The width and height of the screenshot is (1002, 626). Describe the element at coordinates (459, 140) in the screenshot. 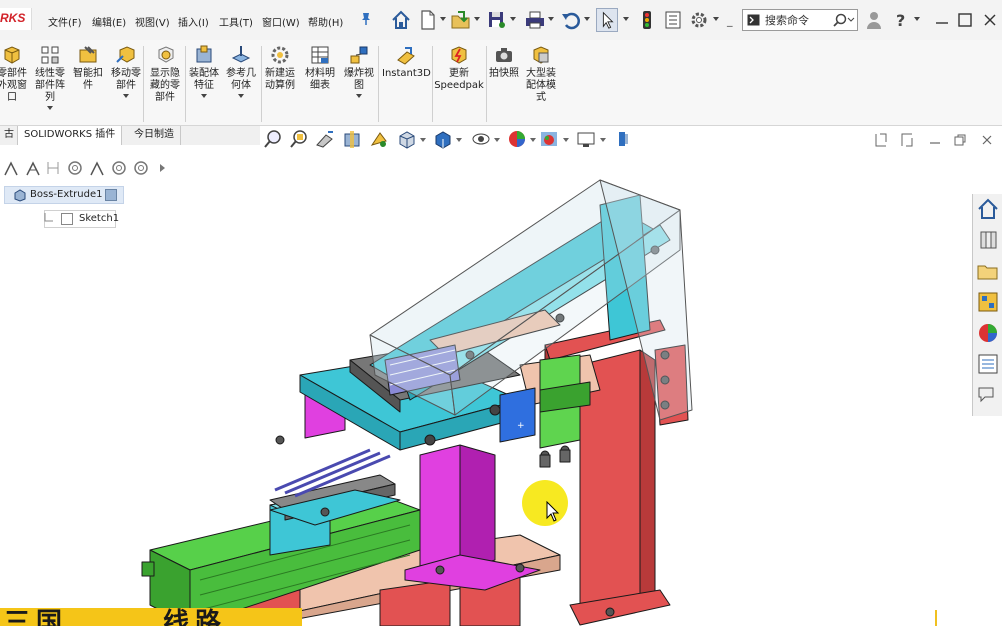

I see `display-style-caret` at that location.